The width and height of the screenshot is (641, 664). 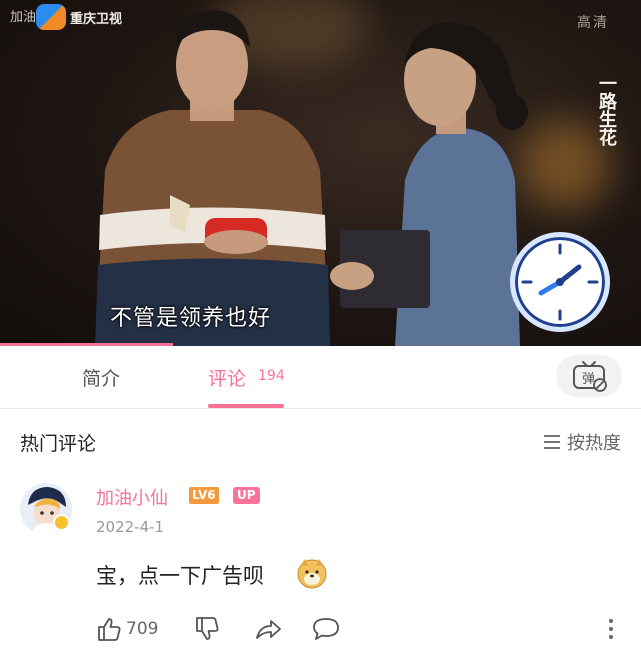 I want to click on section-divider, so click(x=320, y=408).